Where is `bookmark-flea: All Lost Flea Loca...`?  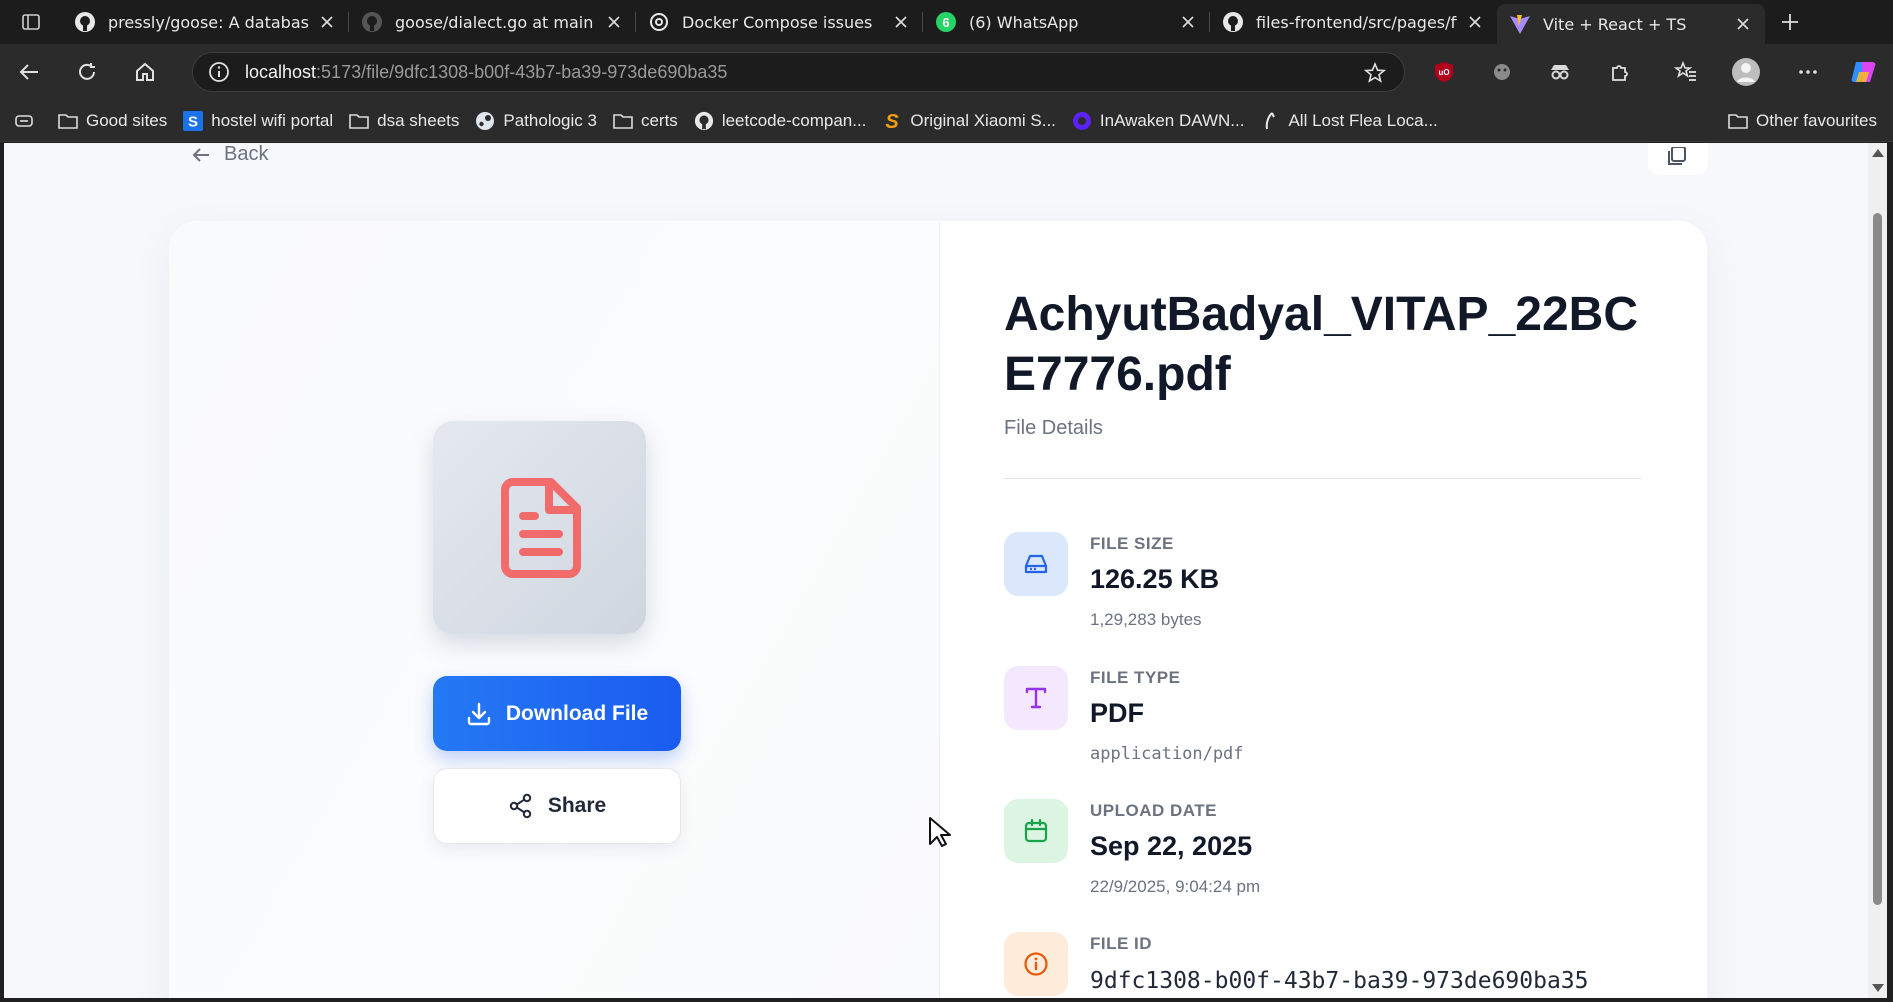
bookmark-flea: All Lost Flea Loca... is located at coordinates (1348, 121).